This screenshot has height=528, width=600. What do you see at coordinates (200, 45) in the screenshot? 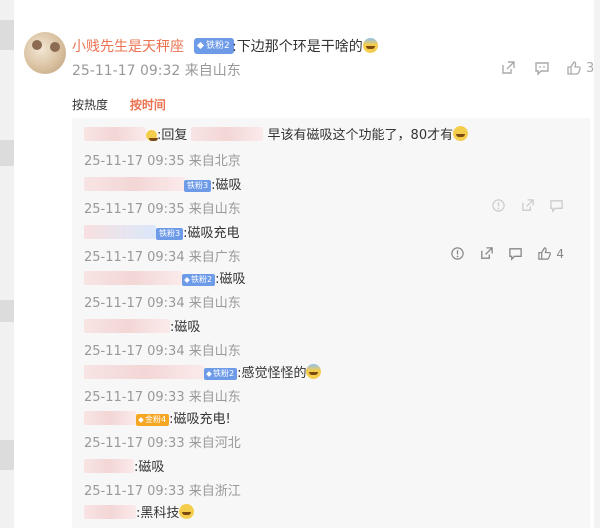
I see `diamond-icon` at bounding box center [200, 45].